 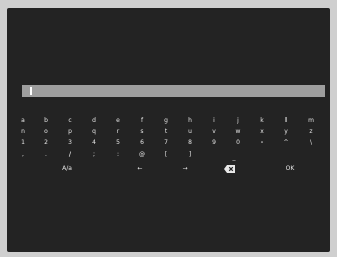 I want to click on key-v: v, so click(x=214, y=132).